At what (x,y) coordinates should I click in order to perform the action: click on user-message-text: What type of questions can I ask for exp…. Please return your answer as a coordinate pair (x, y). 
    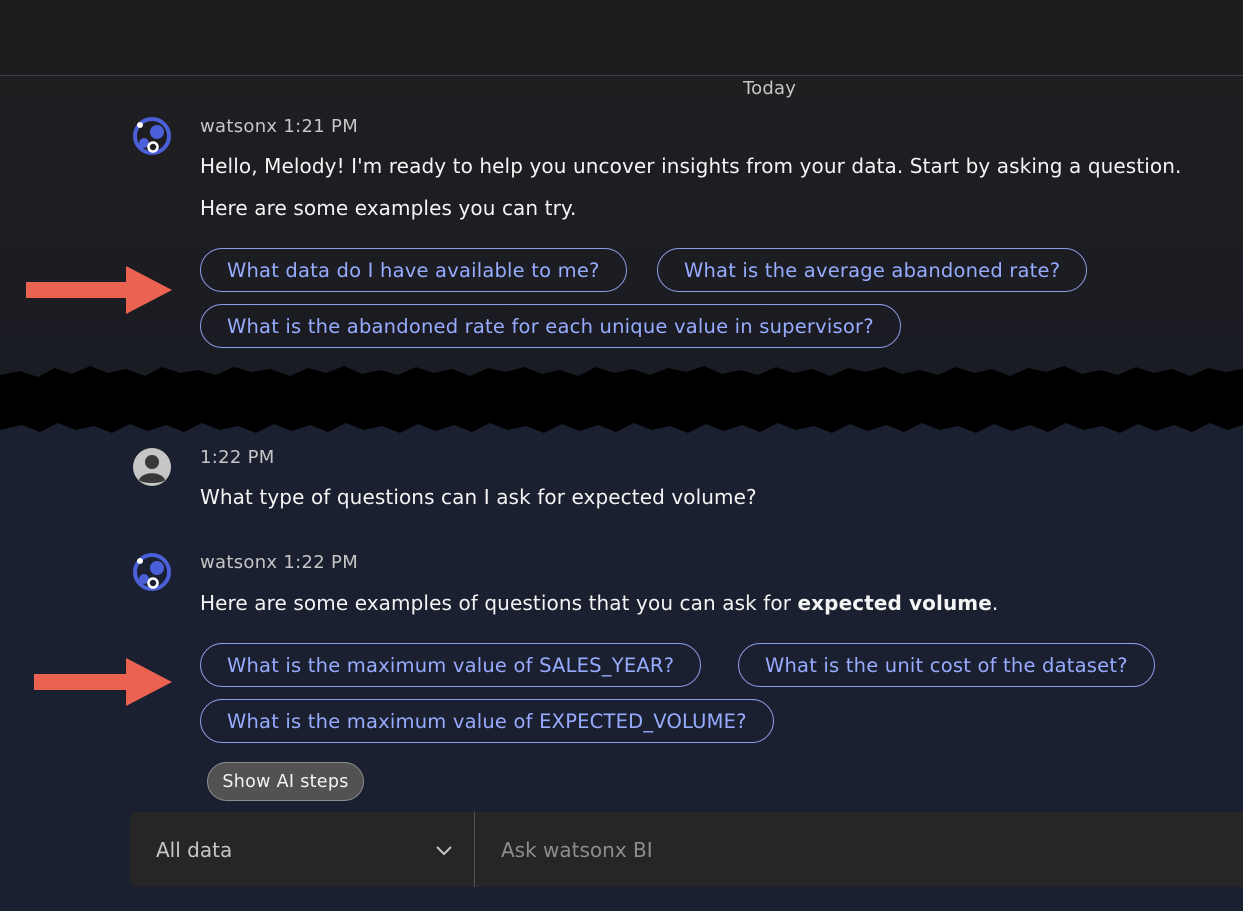
    Looking at the image, I should click on (478, 497).